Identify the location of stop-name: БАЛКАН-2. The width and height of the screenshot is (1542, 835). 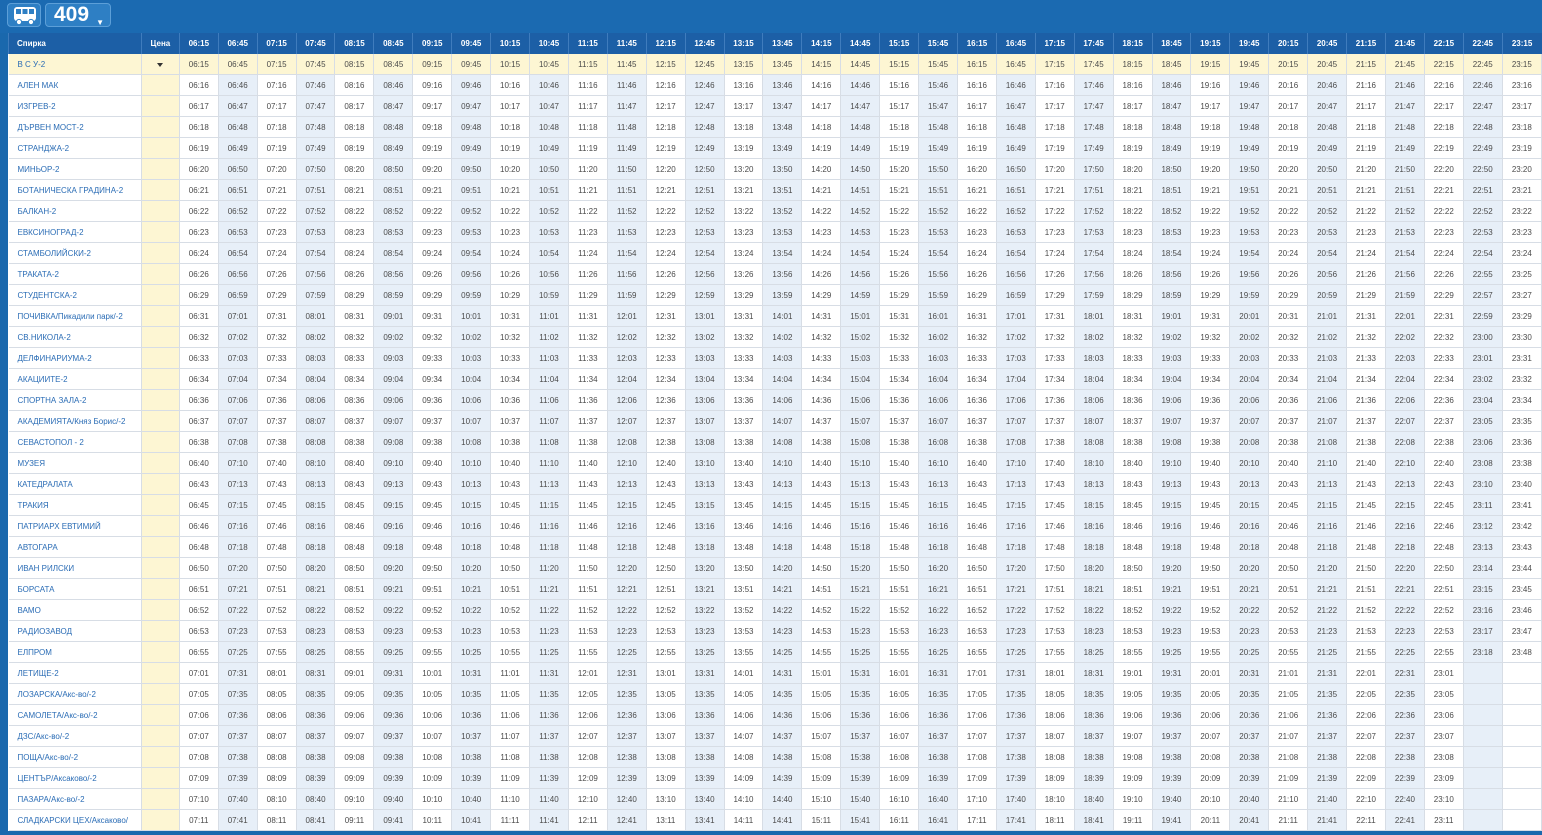
(75, 211).